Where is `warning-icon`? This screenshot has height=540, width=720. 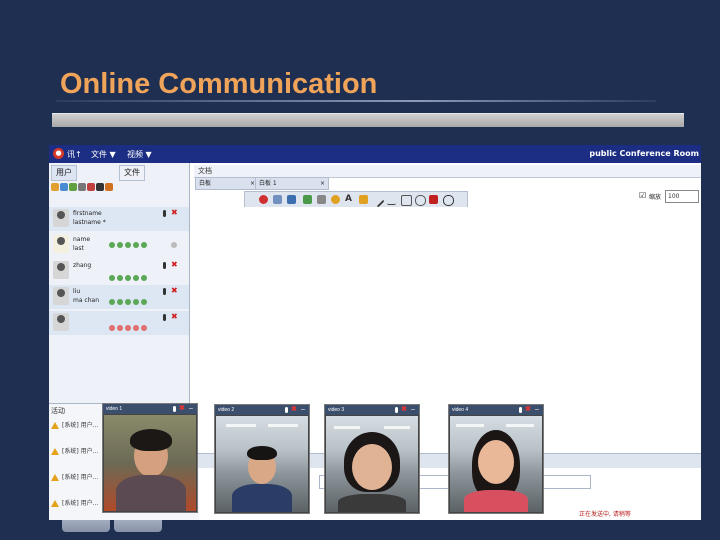
warning-icon is located at coordinates (55, 425).